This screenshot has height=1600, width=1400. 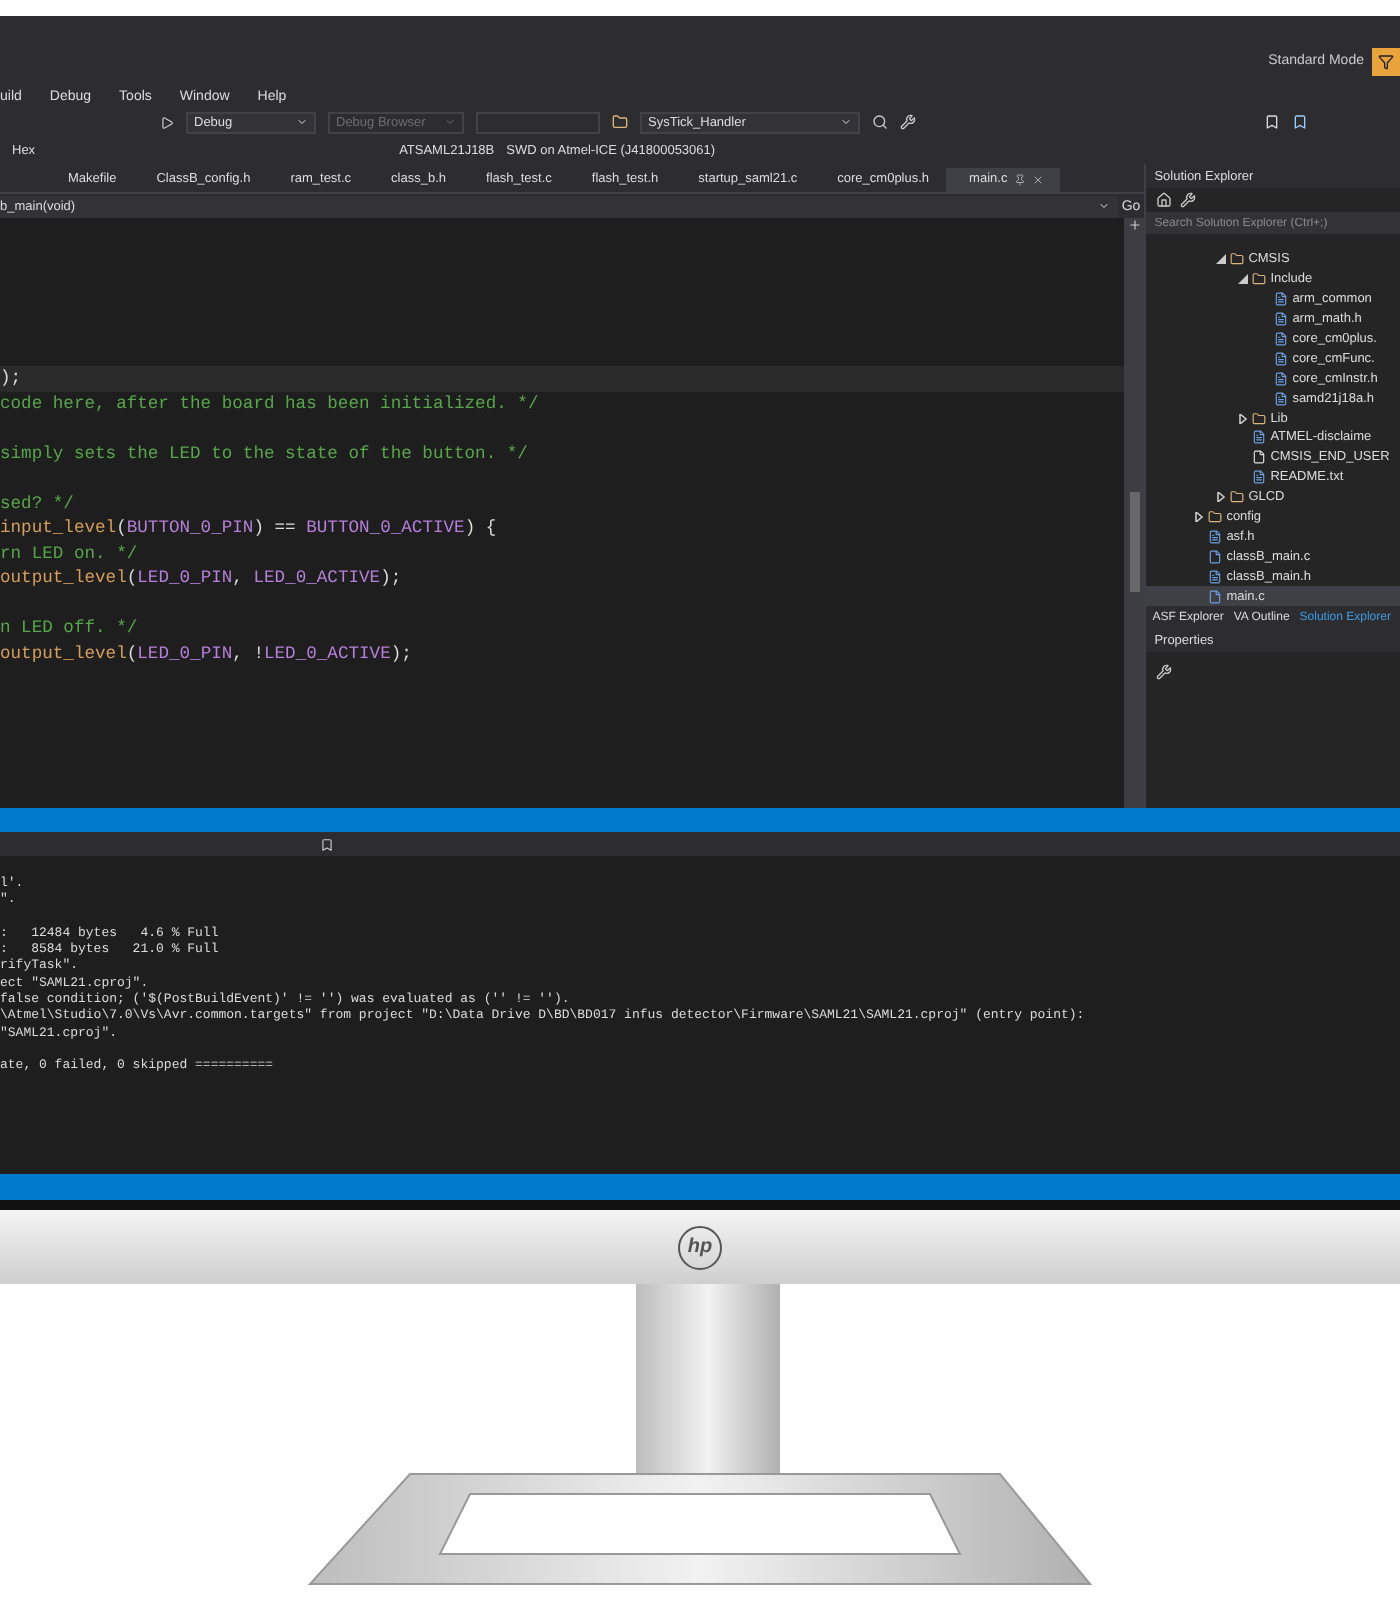 What do you see at coordinates (207, 653) in the screenshot?
I see `code-line: output_level(LED_0_PIN, !LED_0_ACTIVE);` at bounding box center [207, 653].